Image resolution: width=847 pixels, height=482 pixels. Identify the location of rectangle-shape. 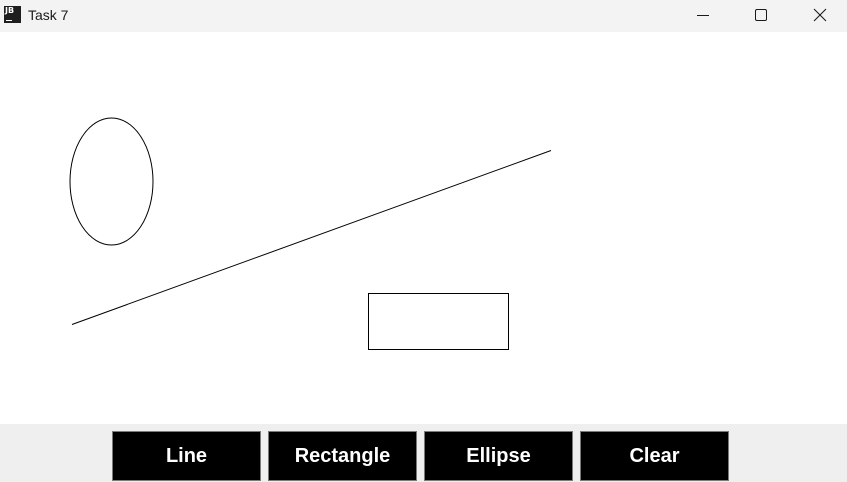
(438, 321).